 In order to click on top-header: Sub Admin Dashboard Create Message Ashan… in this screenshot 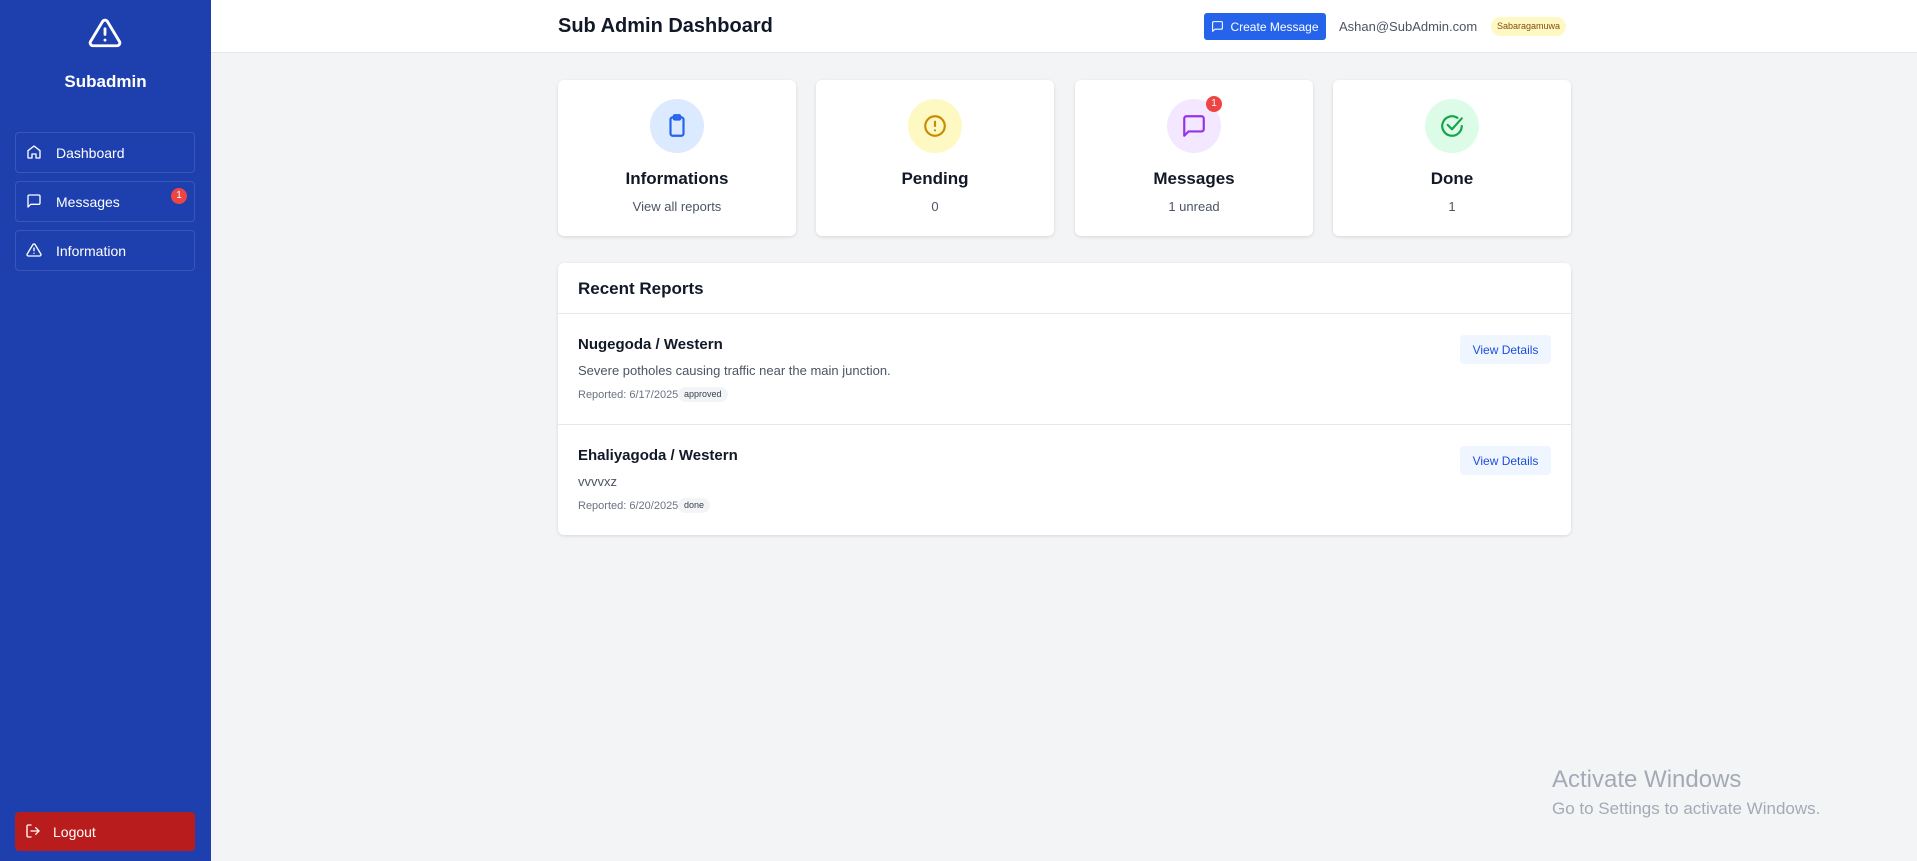, I will do `click(1064, 26)`.